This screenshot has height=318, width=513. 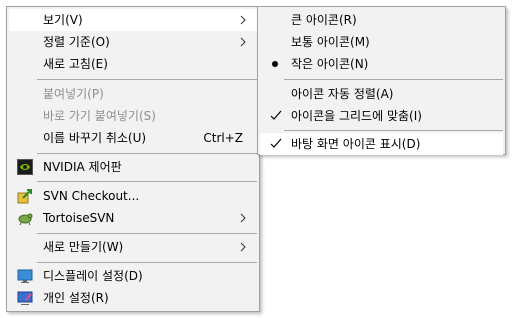 I want to click on menu-item-view: 보기(V), so click(x=133, y=20).